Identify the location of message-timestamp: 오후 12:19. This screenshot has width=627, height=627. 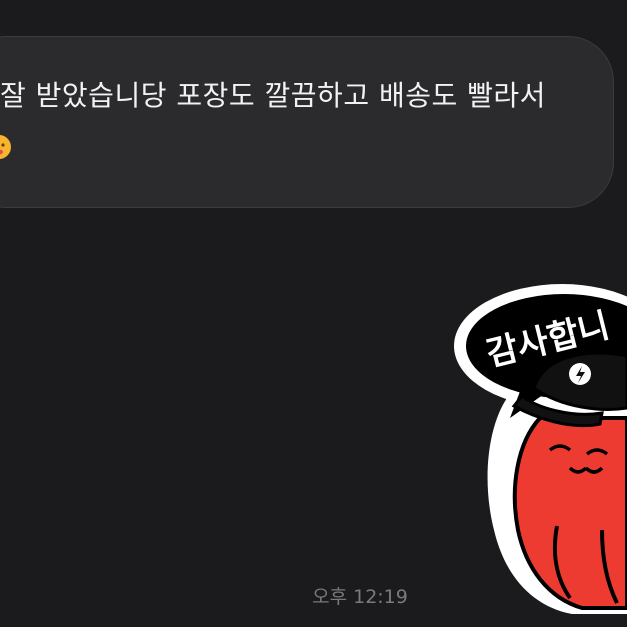
(360, 597).